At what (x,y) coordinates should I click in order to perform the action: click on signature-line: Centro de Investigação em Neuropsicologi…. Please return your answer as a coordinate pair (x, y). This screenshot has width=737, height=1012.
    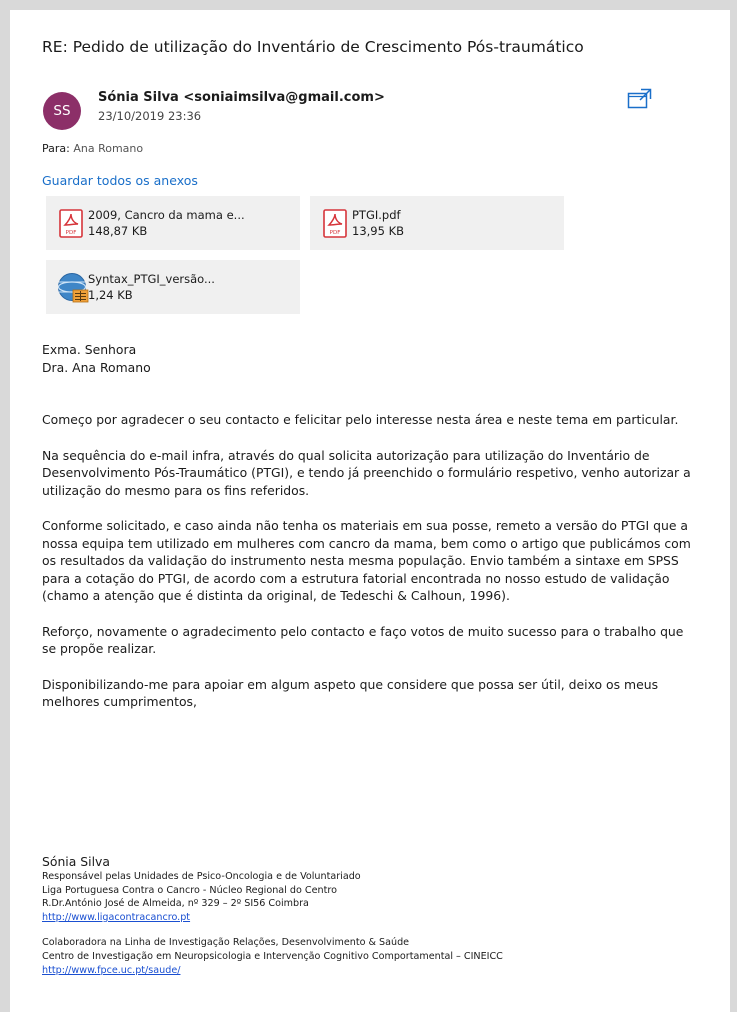
    Looking at the image, I should click on (272, 956).